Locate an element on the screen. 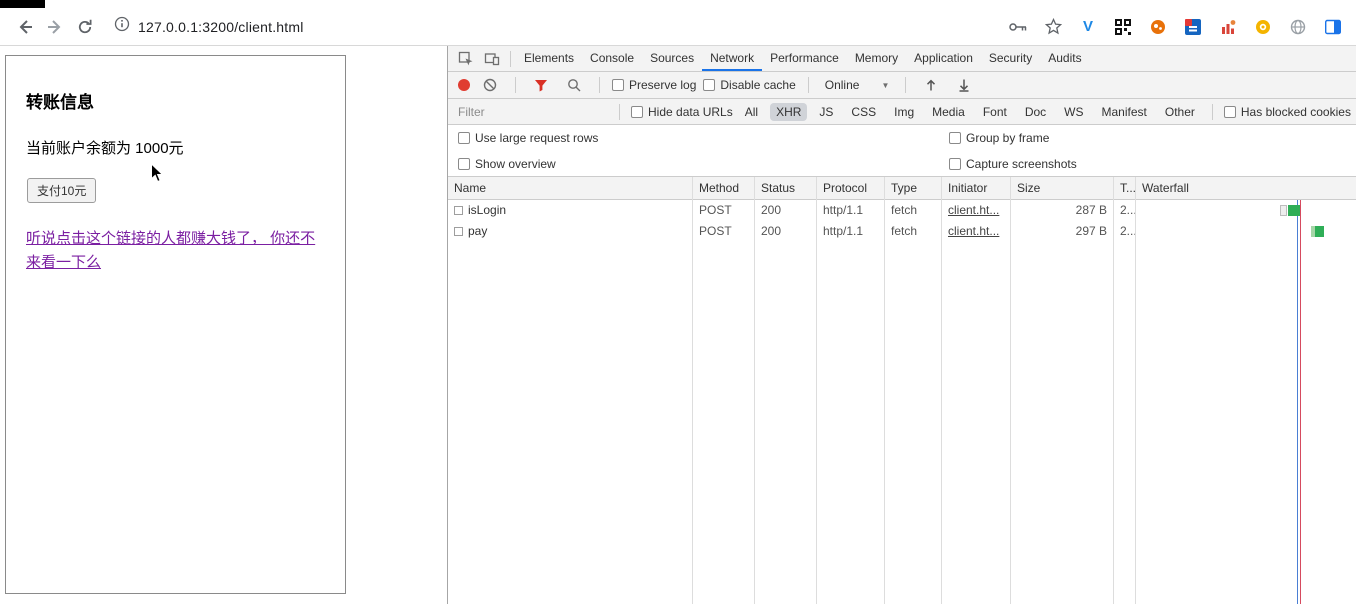  extension-yellow-circle-icon is located at coordinates (1263, 27).